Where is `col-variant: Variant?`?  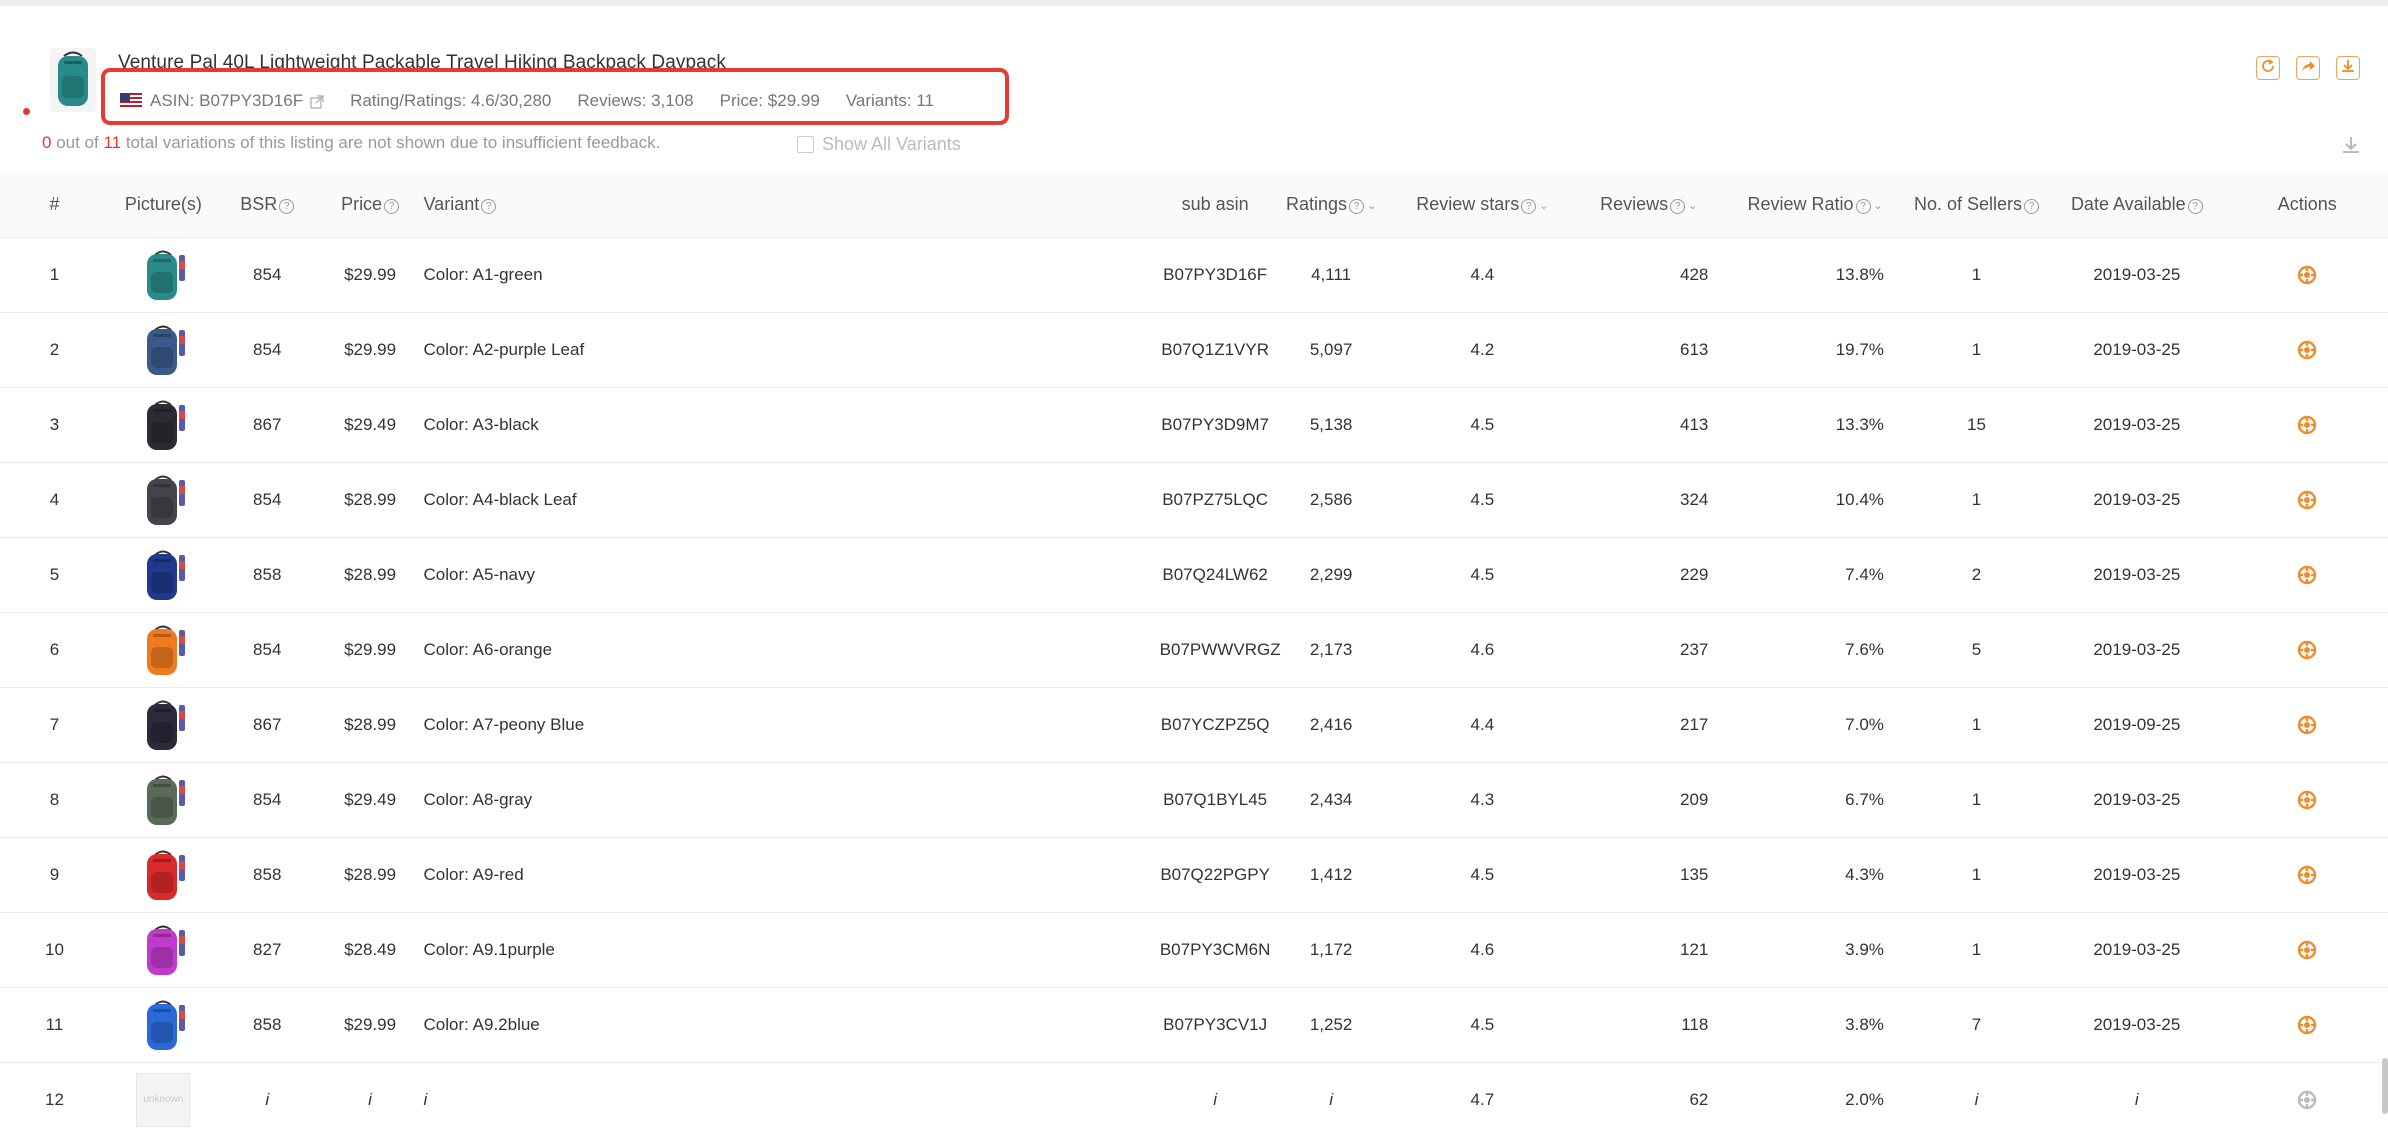
col-variant: Variant? is located at coordinates (792, 205).